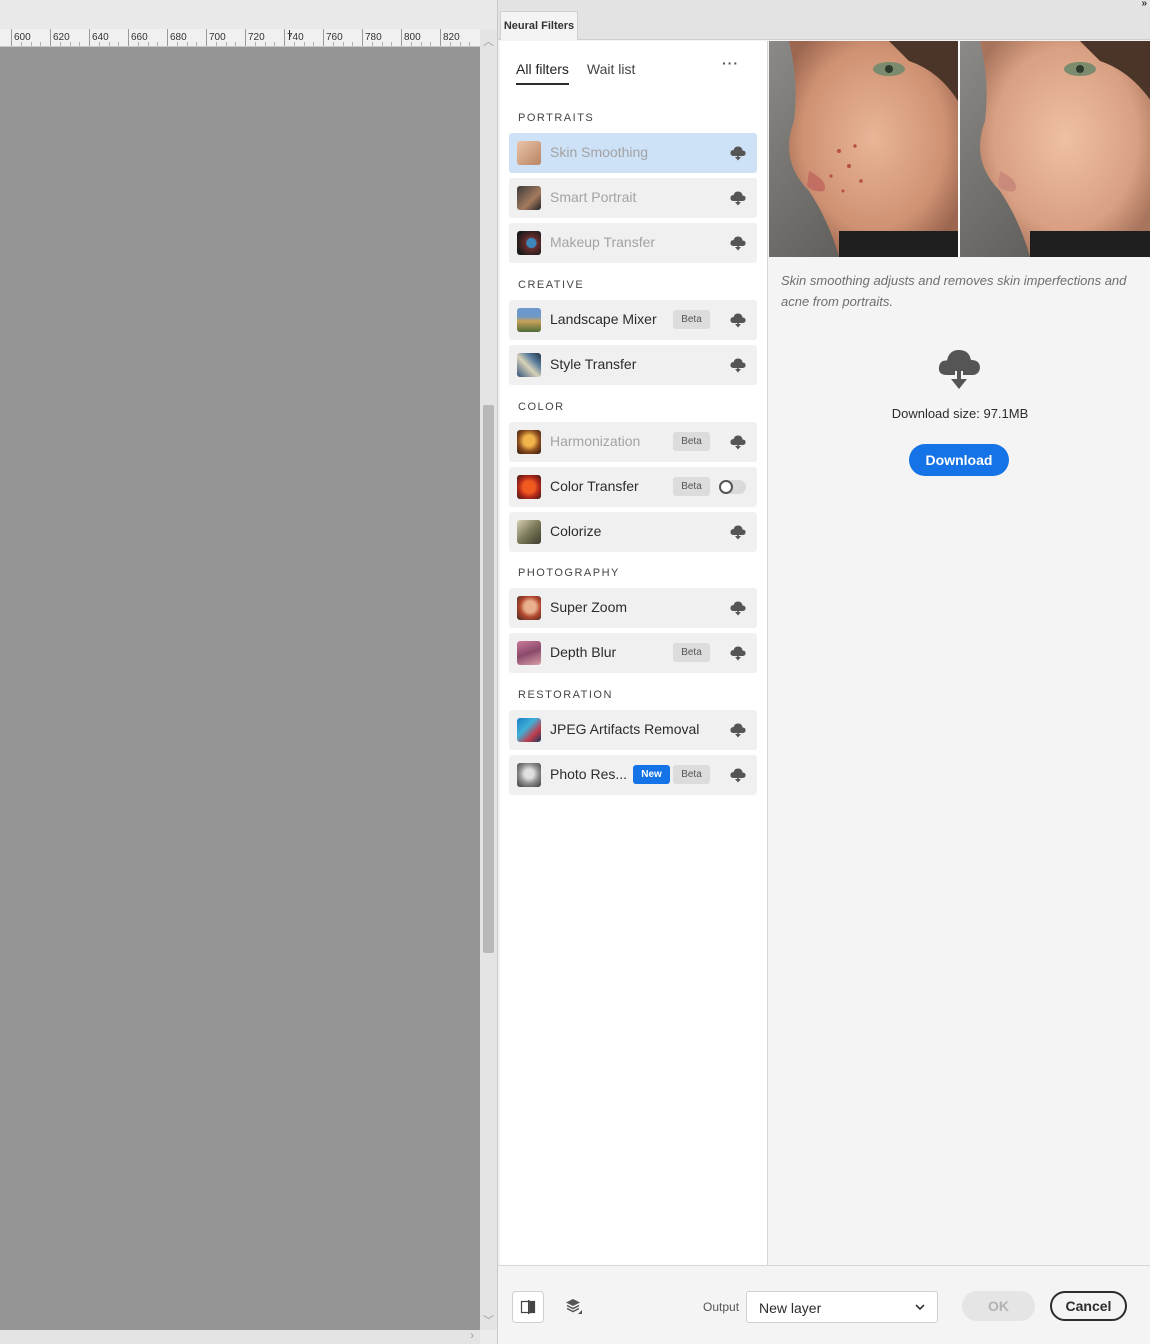 The width and height of the screenshot is (1150, 1344). I want to click on options-bar-strip, so click(248, 14).